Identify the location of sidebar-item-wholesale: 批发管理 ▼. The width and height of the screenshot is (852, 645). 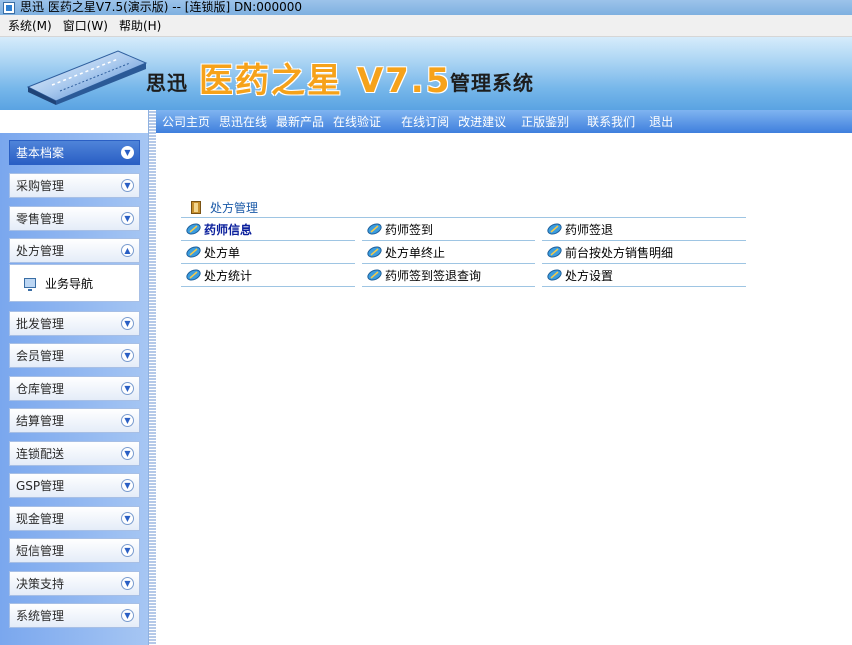
(74, 323).